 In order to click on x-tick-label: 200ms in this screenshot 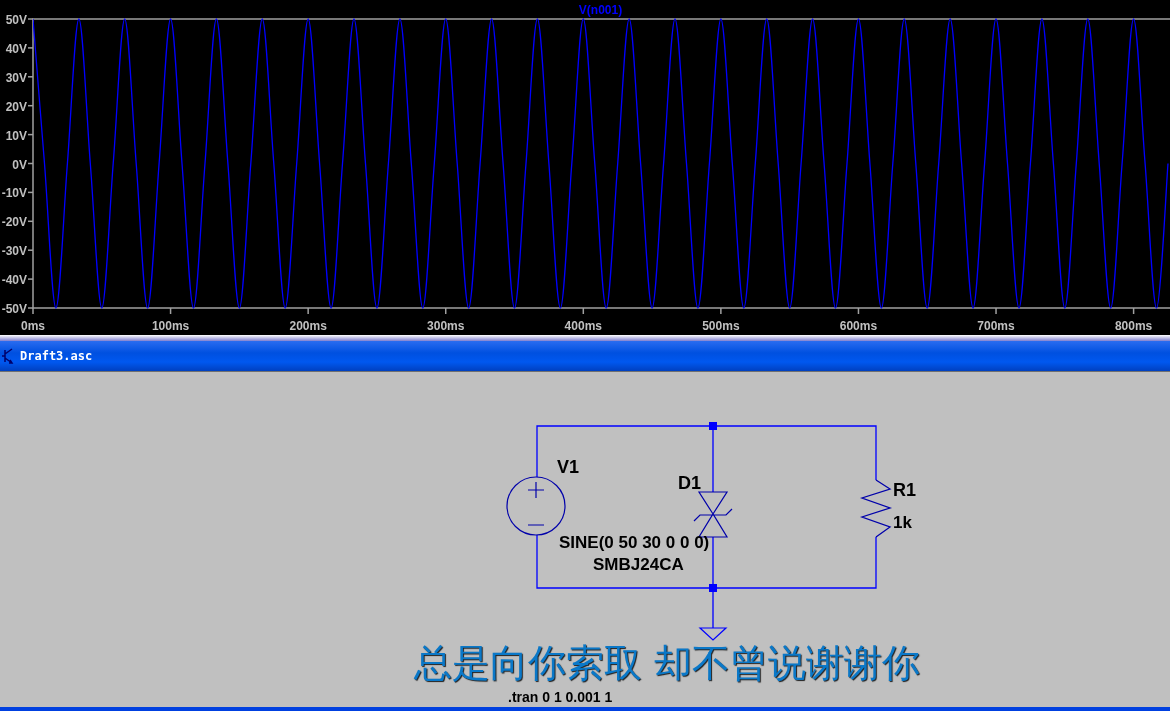, I will do `click(308, 326)`.